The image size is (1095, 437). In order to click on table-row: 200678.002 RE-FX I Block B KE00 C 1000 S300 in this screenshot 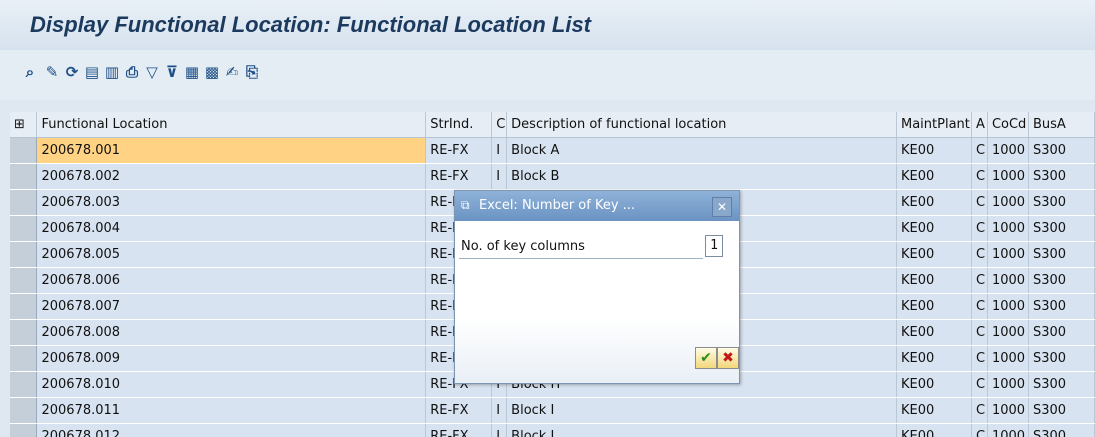, I will do `click(552, 176)`.